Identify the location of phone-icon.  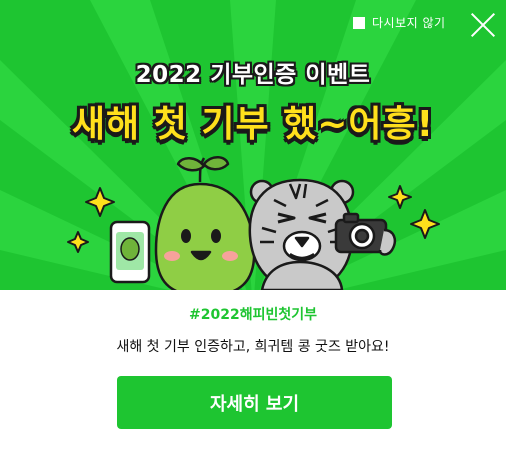
(130, 252).